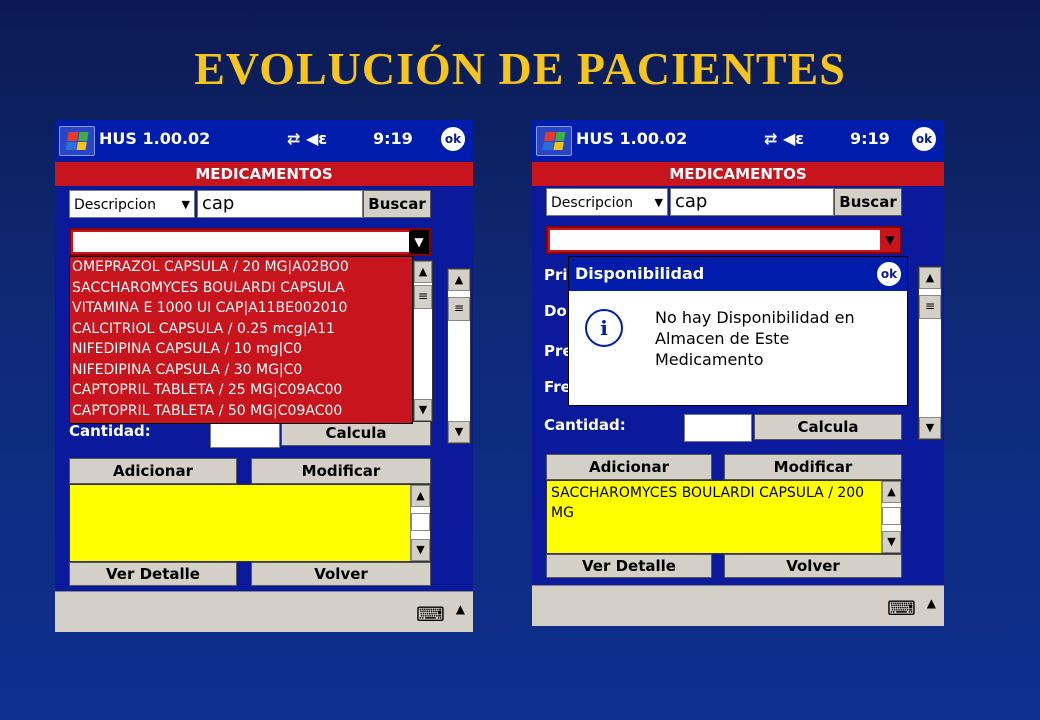 This screenshot has width=1040, height=720. Describe the element at coordinates (555, 311) in the screenshot. I see `dose-label: Do` at that location.